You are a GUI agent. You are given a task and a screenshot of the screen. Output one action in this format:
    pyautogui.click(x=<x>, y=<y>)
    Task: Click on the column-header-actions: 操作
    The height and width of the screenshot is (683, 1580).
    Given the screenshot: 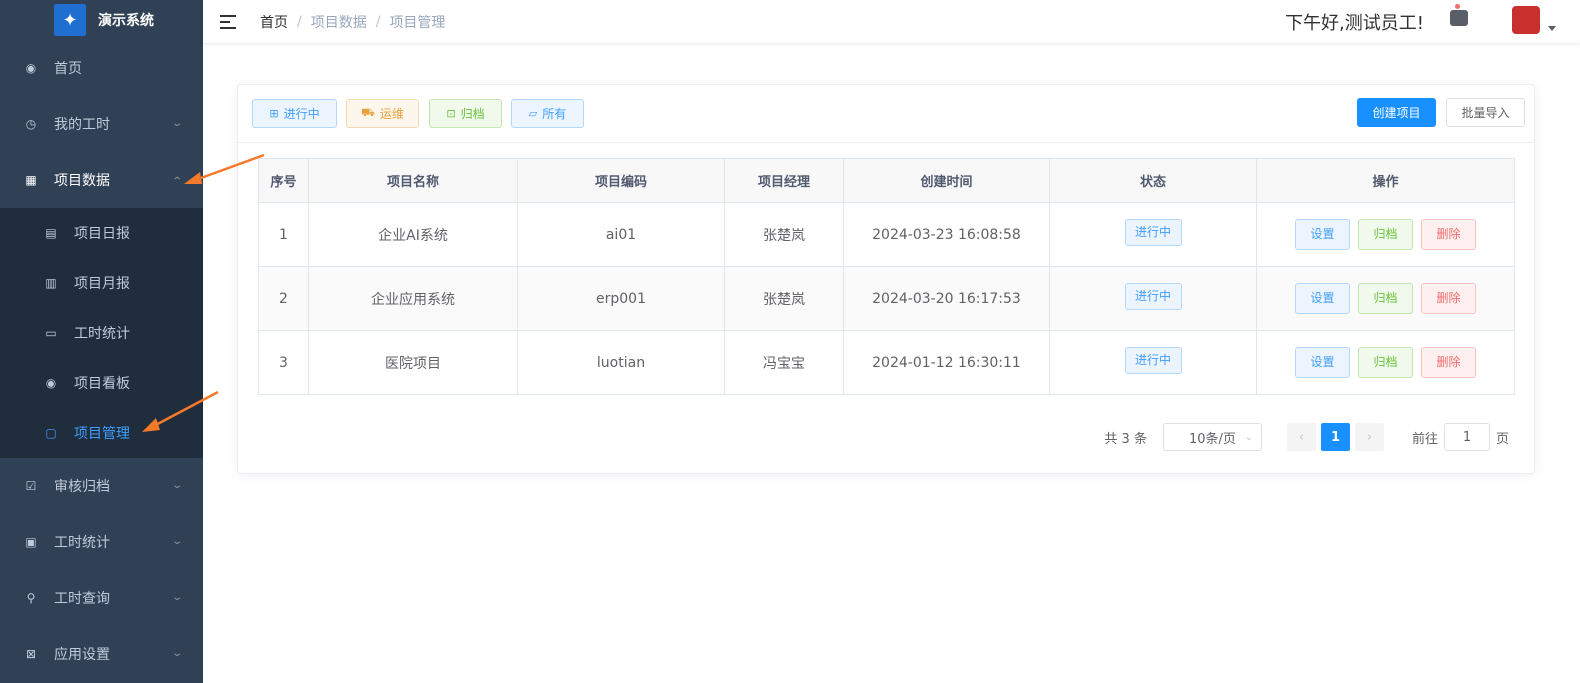 What is the action you would take?
    pyautogui.click(x=1385, y=180)
    